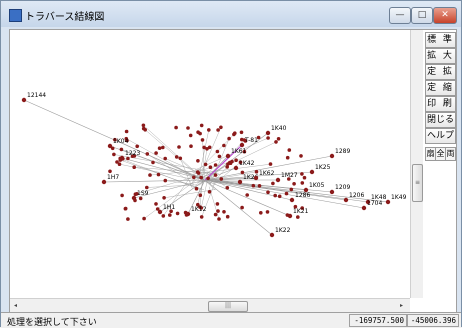  I want to click on scroll-left-icon: ◂, so click(15, 305).